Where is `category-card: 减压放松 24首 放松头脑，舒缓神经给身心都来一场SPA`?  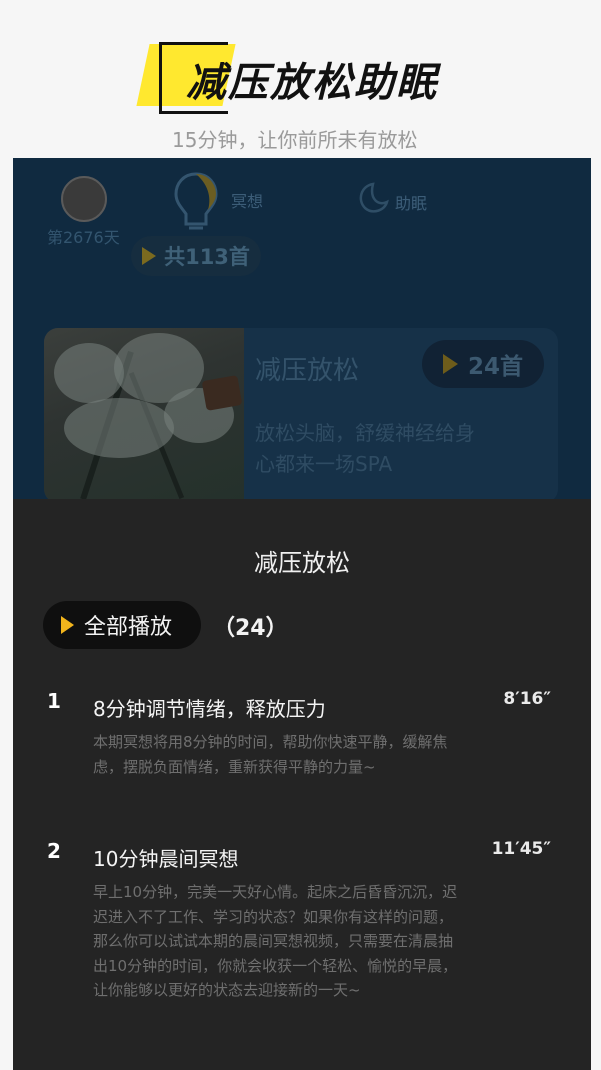 category-card: 减压放松 24首 放松头脑，舒缓神经给身心都来一场SPA is located at coordinates (301, 415).